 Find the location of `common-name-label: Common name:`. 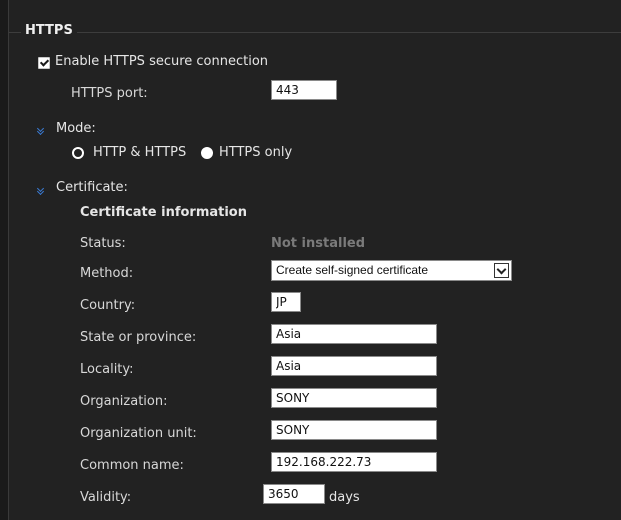

common-name-label: Common name: is located at coordinates (132, 465).